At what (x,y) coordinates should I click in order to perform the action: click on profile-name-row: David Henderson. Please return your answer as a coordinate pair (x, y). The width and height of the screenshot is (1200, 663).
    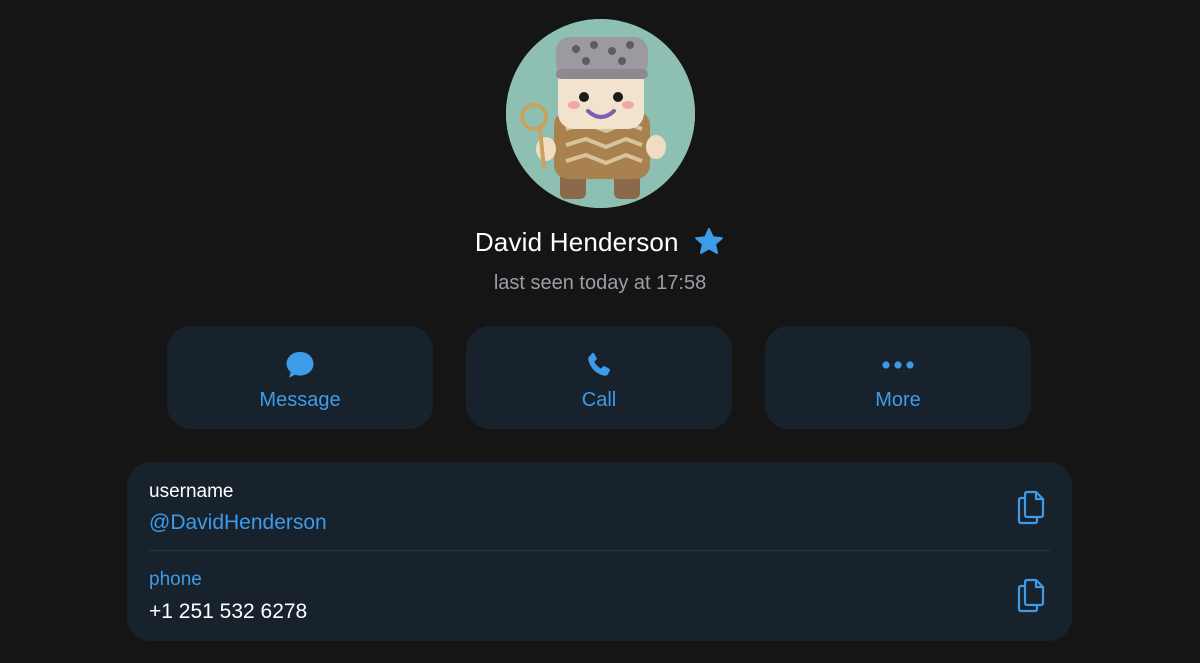
    Looking at the image, I should click on (600, 246).